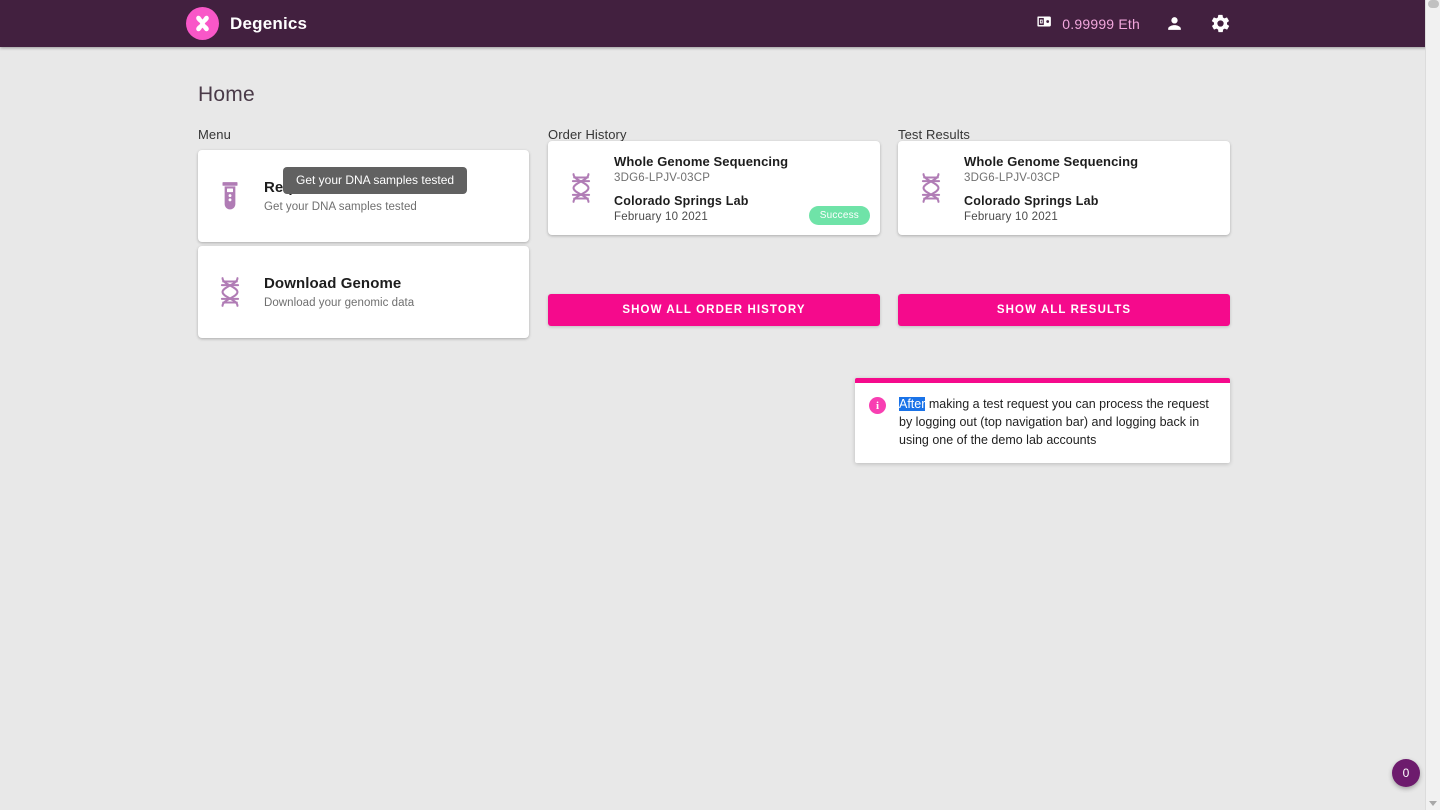 This screenshot has height=810, width=1440. What do you see at coordinates (839, 215) in the screenshot?
I see `status-badge: Success` at bounding box center [839, 215].